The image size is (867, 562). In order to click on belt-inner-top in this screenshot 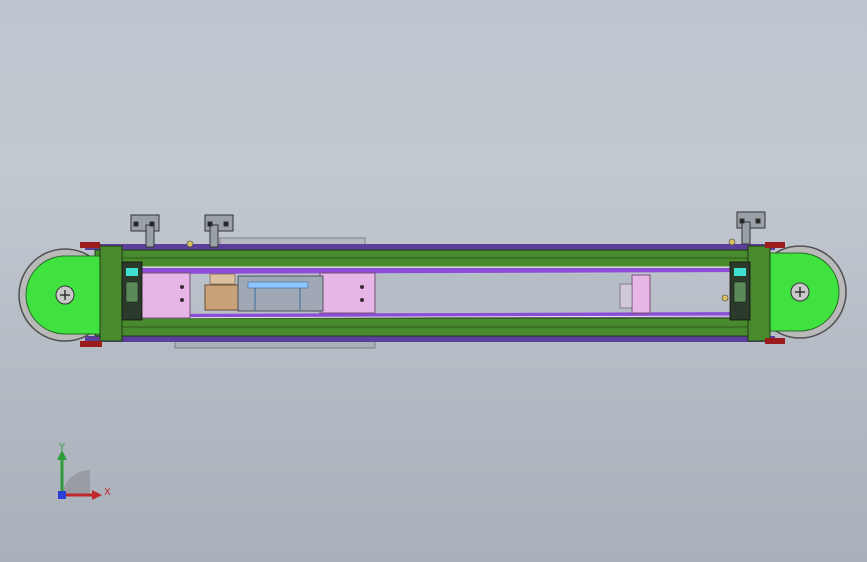, I will do `click(455, 271)`.